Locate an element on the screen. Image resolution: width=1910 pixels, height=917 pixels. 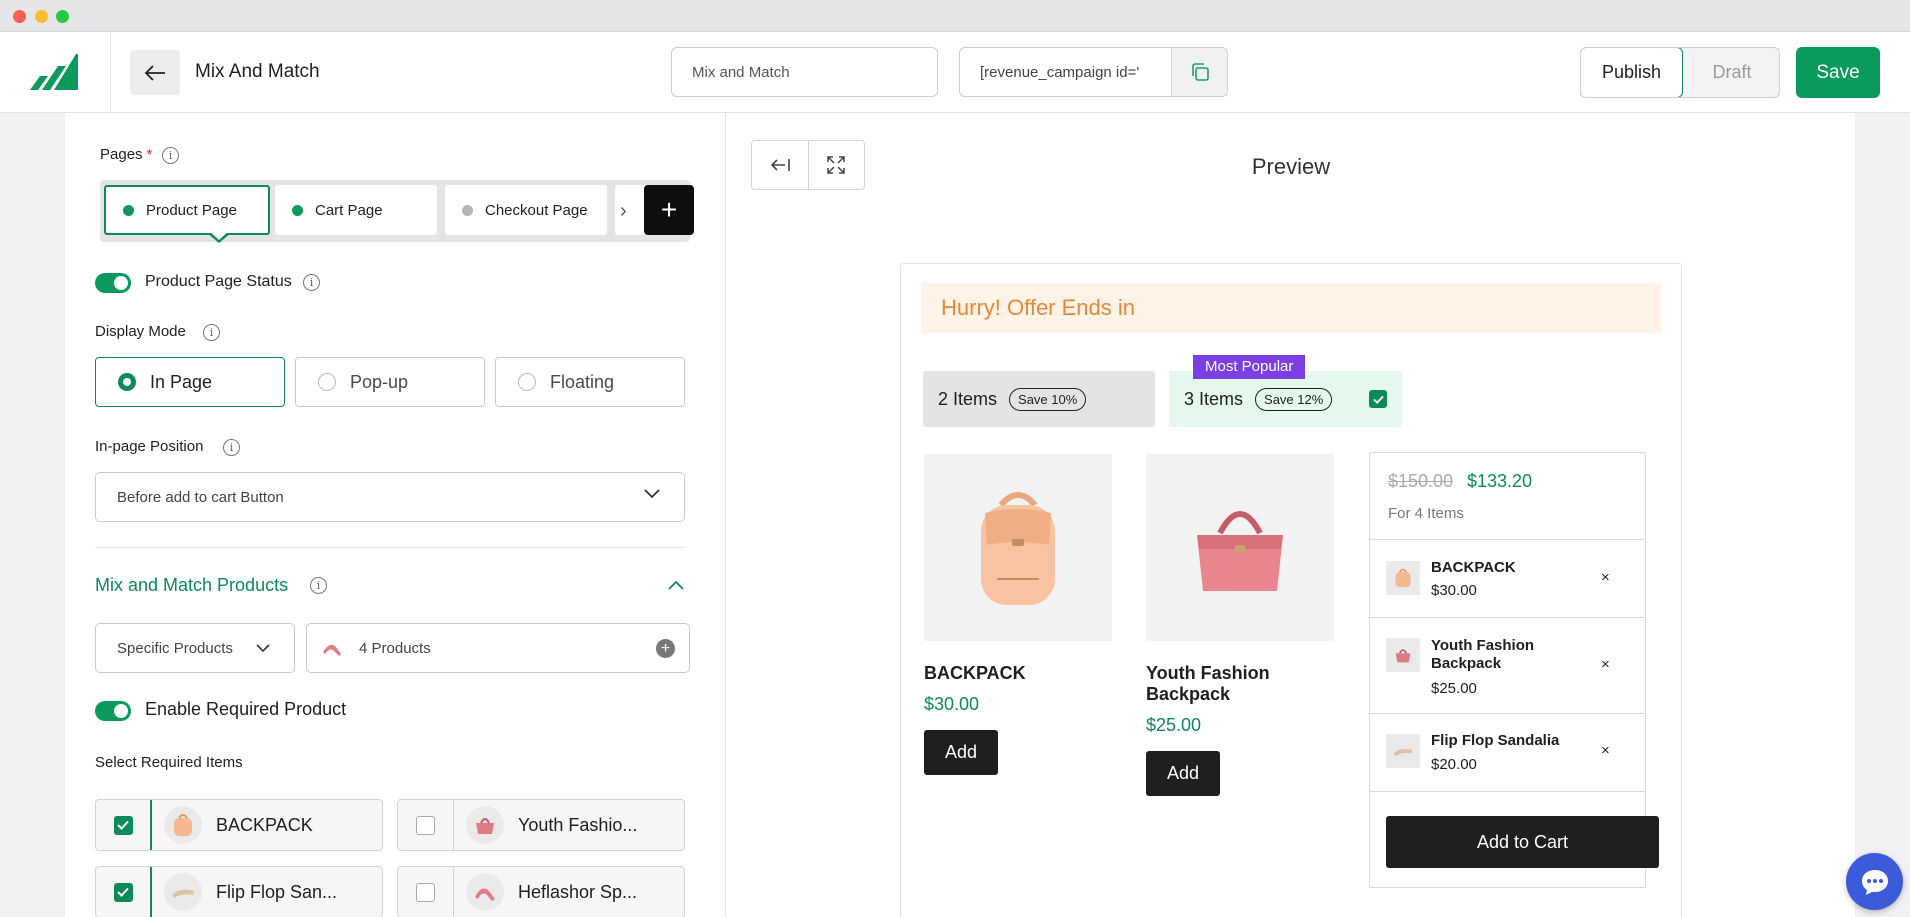
radio is located at coordinates (327, 382).